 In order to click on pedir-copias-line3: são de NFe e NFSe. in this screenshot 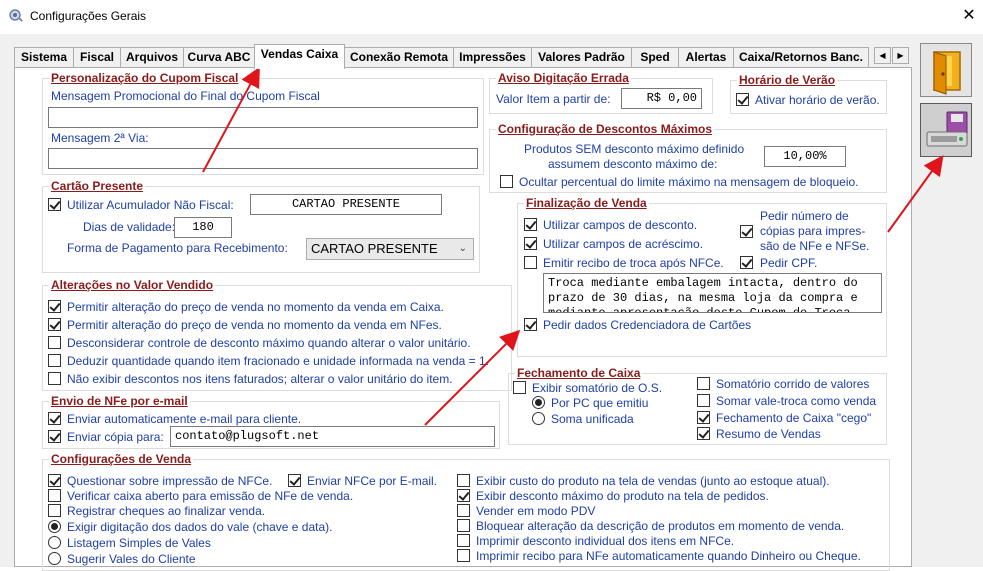, I will do `click(815, 246)`.